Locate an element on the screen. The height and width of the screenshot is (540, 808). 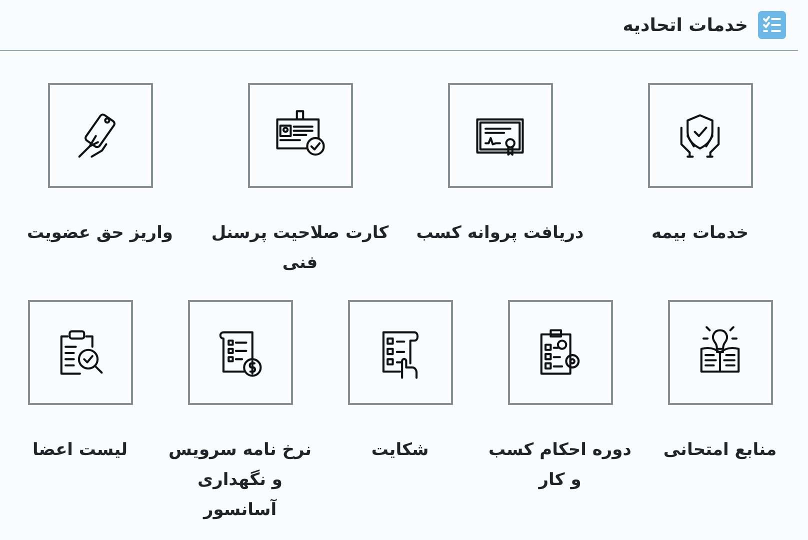
service-label: لیست اعضا is located at coordinates (80, 450).